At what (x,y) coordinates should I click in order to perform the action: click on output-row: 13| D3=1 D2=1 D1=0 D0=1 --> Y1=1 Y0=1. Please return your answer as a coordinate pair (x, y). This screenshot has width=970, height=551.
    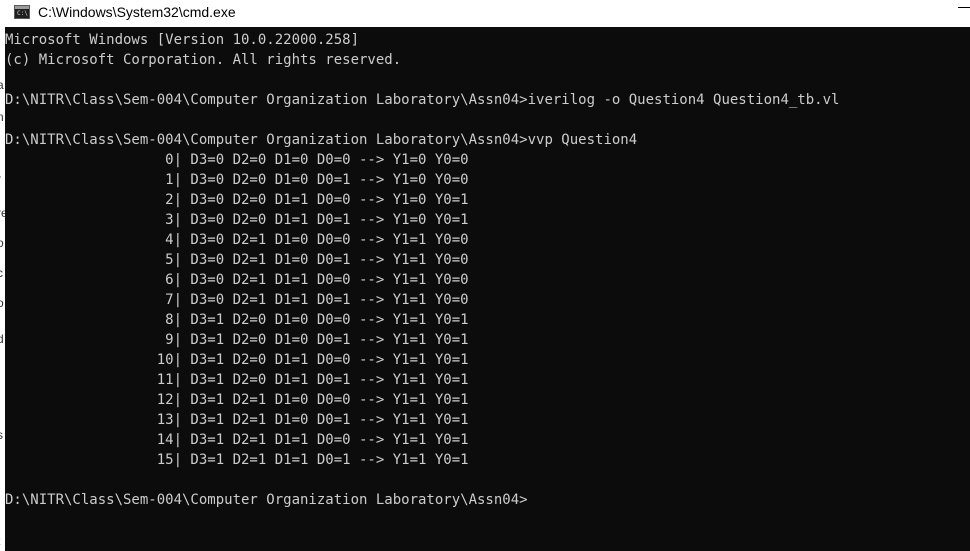
    Looking at the image, I should click on (237, 420).